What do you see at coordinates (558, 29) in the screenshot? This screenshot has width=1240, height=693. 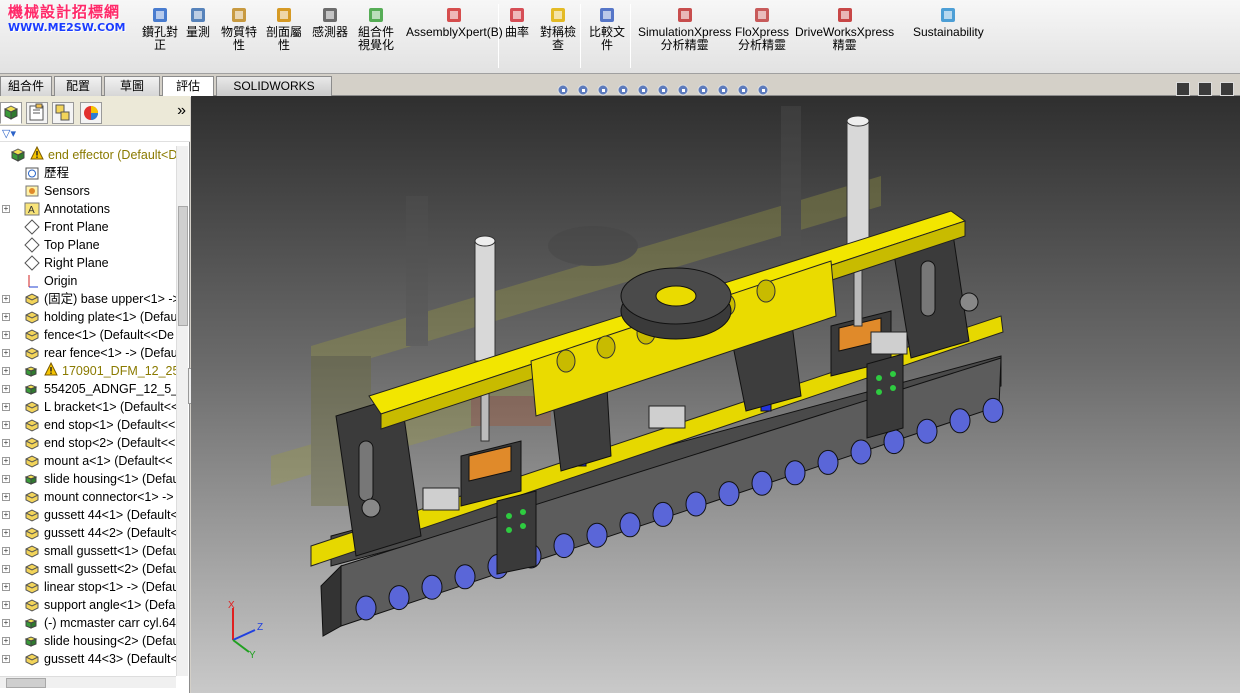 I see `symmetry-check-command: 對稱檢 查` at bounding box center [558, 29].